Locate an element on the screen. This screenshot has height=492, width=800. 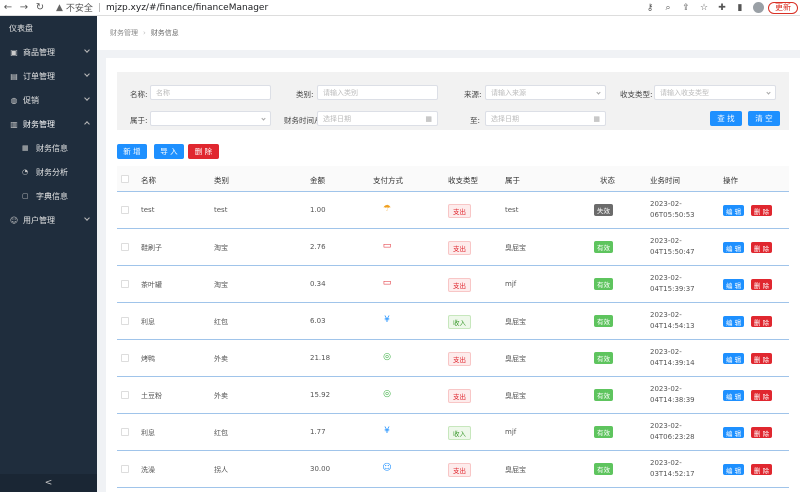
header-belong: 属于 is located at coordinates (512, 180).